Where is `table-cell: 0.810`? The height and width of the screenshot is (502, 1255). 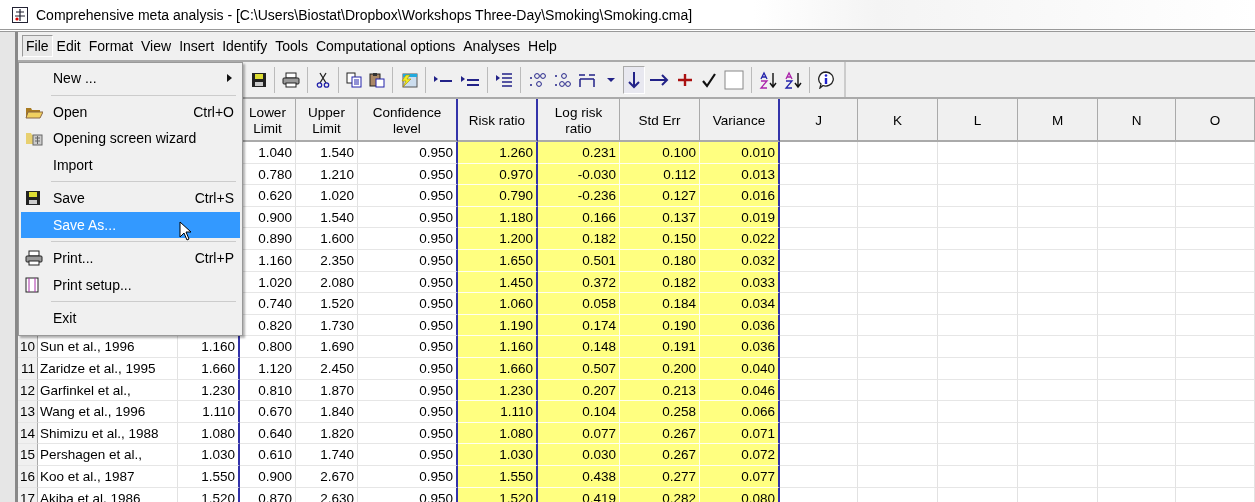
table-cell: 0.810 is located at coordinates (268, 390).